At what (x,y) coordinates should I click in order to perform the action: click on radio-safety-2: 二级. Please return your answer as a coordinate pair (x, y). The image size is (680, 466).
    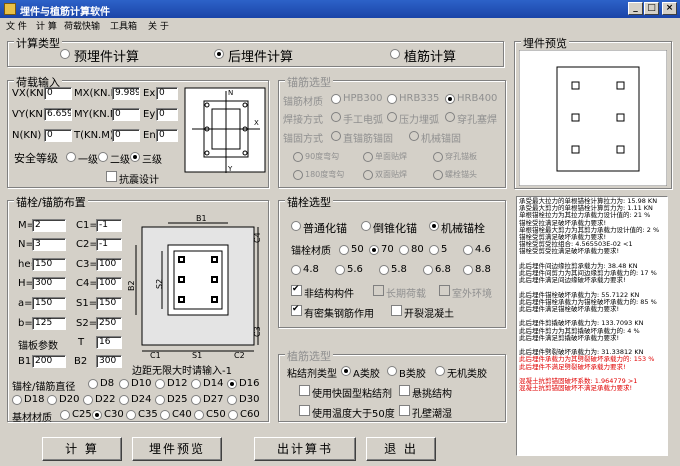
    Looking at the image, I should click on (114, 158).